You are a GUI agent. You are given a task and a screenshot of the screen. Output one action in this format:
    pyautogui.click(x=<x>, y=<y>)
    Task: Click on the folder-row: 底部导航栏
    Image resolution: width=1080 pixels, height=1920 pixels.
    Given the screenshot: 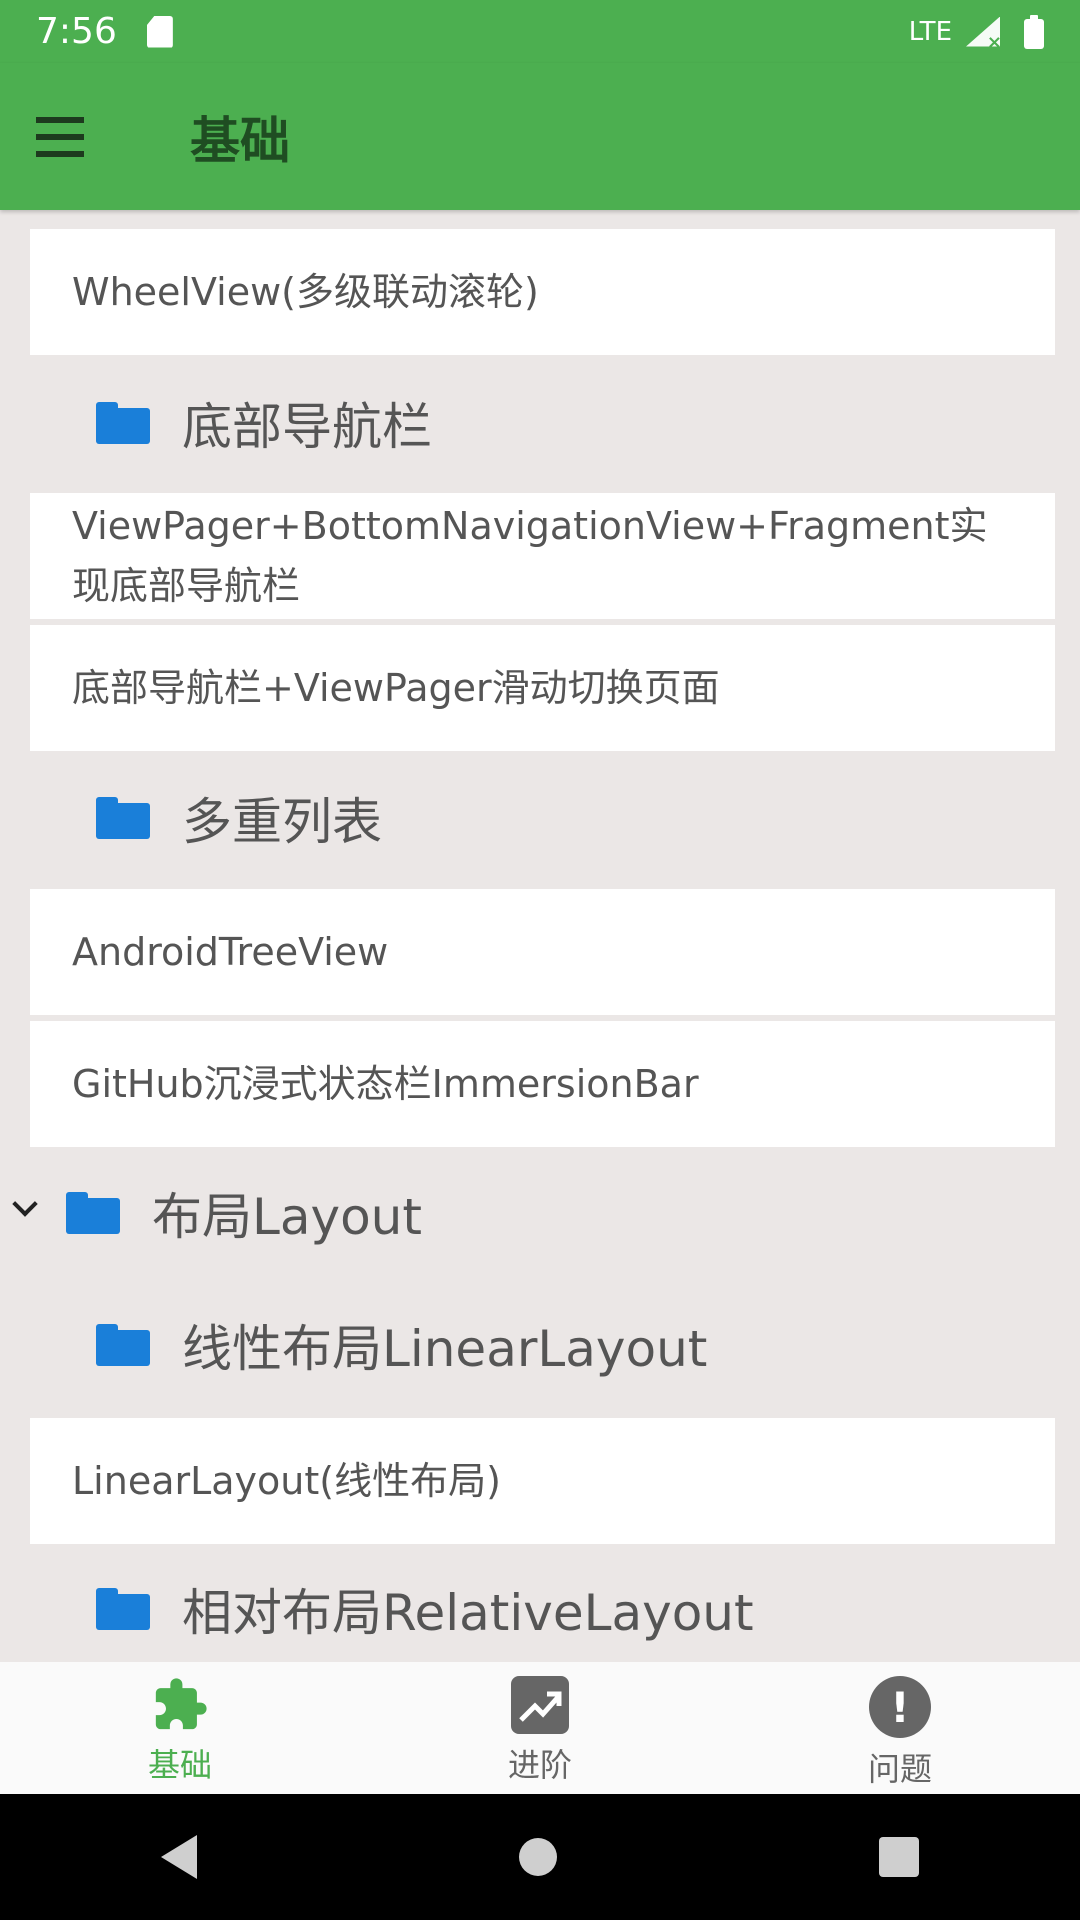 What is the action you would take?
    pyautogui.click(x=264, y=424)
    